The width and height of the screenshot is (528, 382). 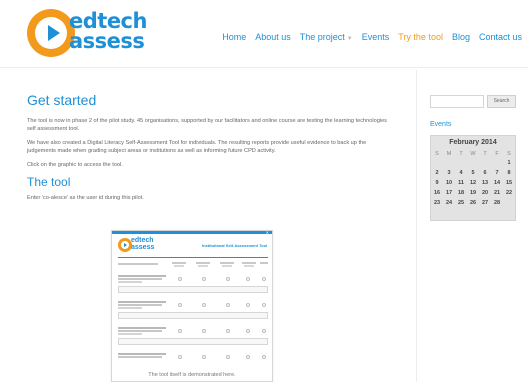 I want to click on calendar-week: 23 24 25 26 27 28, so click(x=473, y=203).